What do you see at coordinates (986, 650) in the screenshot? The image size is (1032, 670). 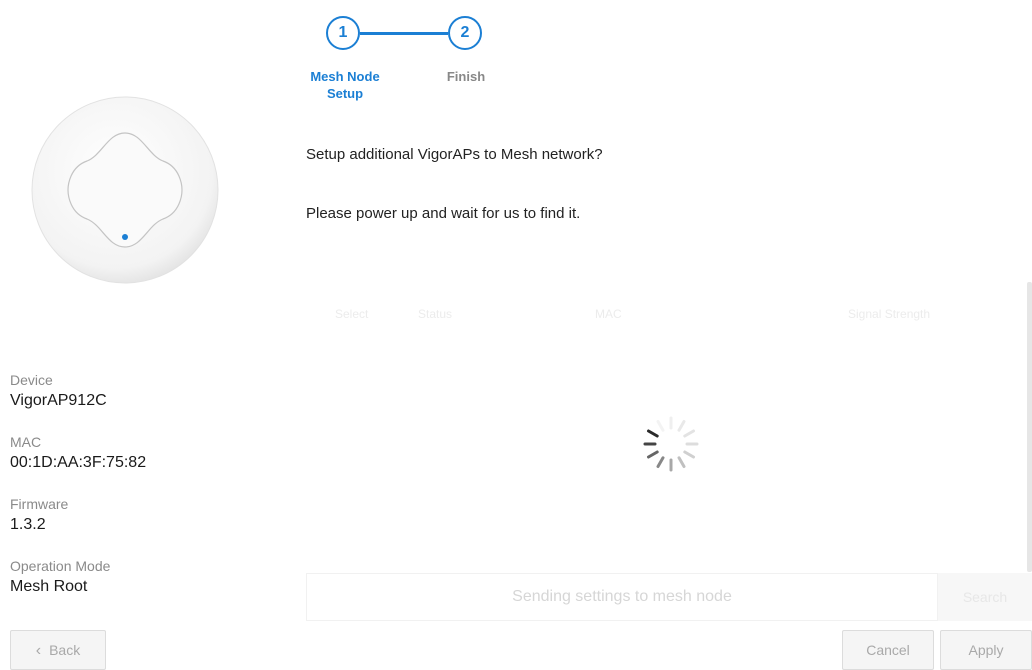 I see `apply-button: Apply` at bounding box center [986, 650].